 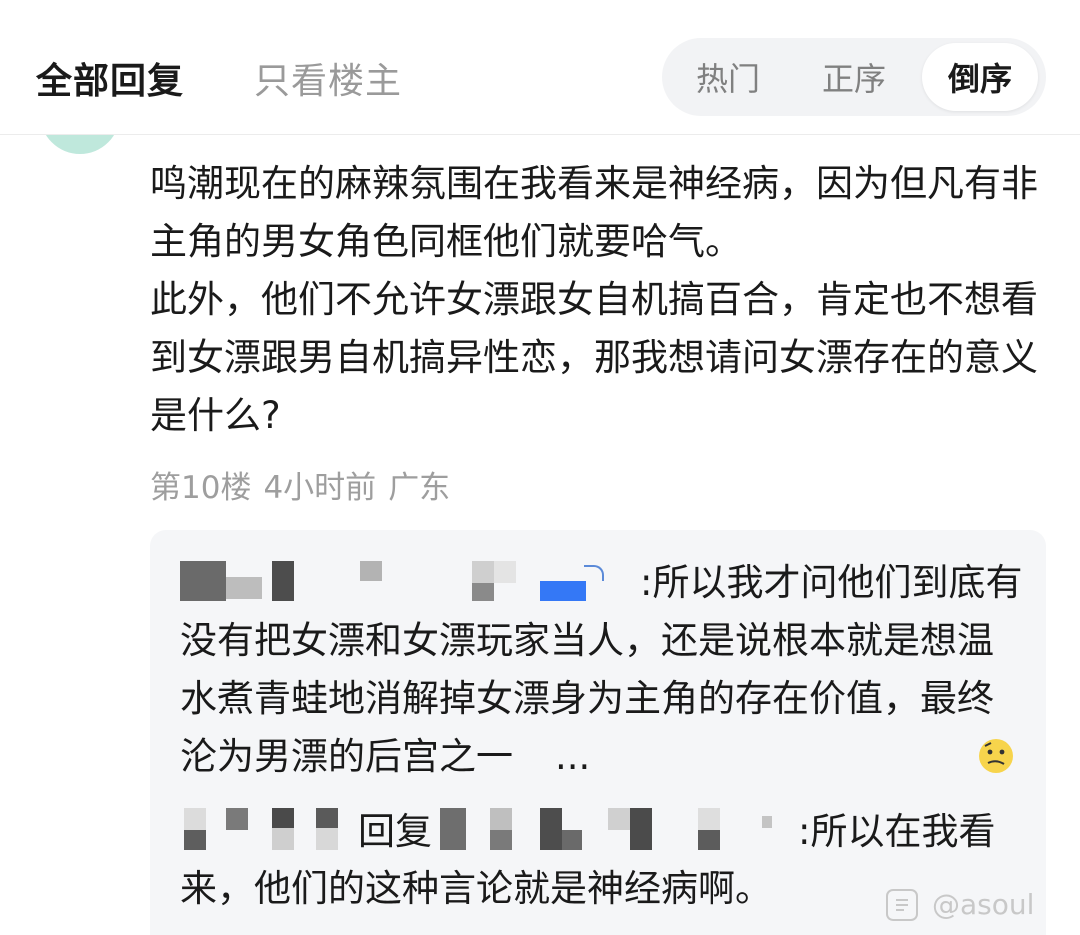 What do you see at coordinates (896, 832) in the screenshot?
I see `sub-reply-2-text: :所以在我看` at bounding box center [896, 832].